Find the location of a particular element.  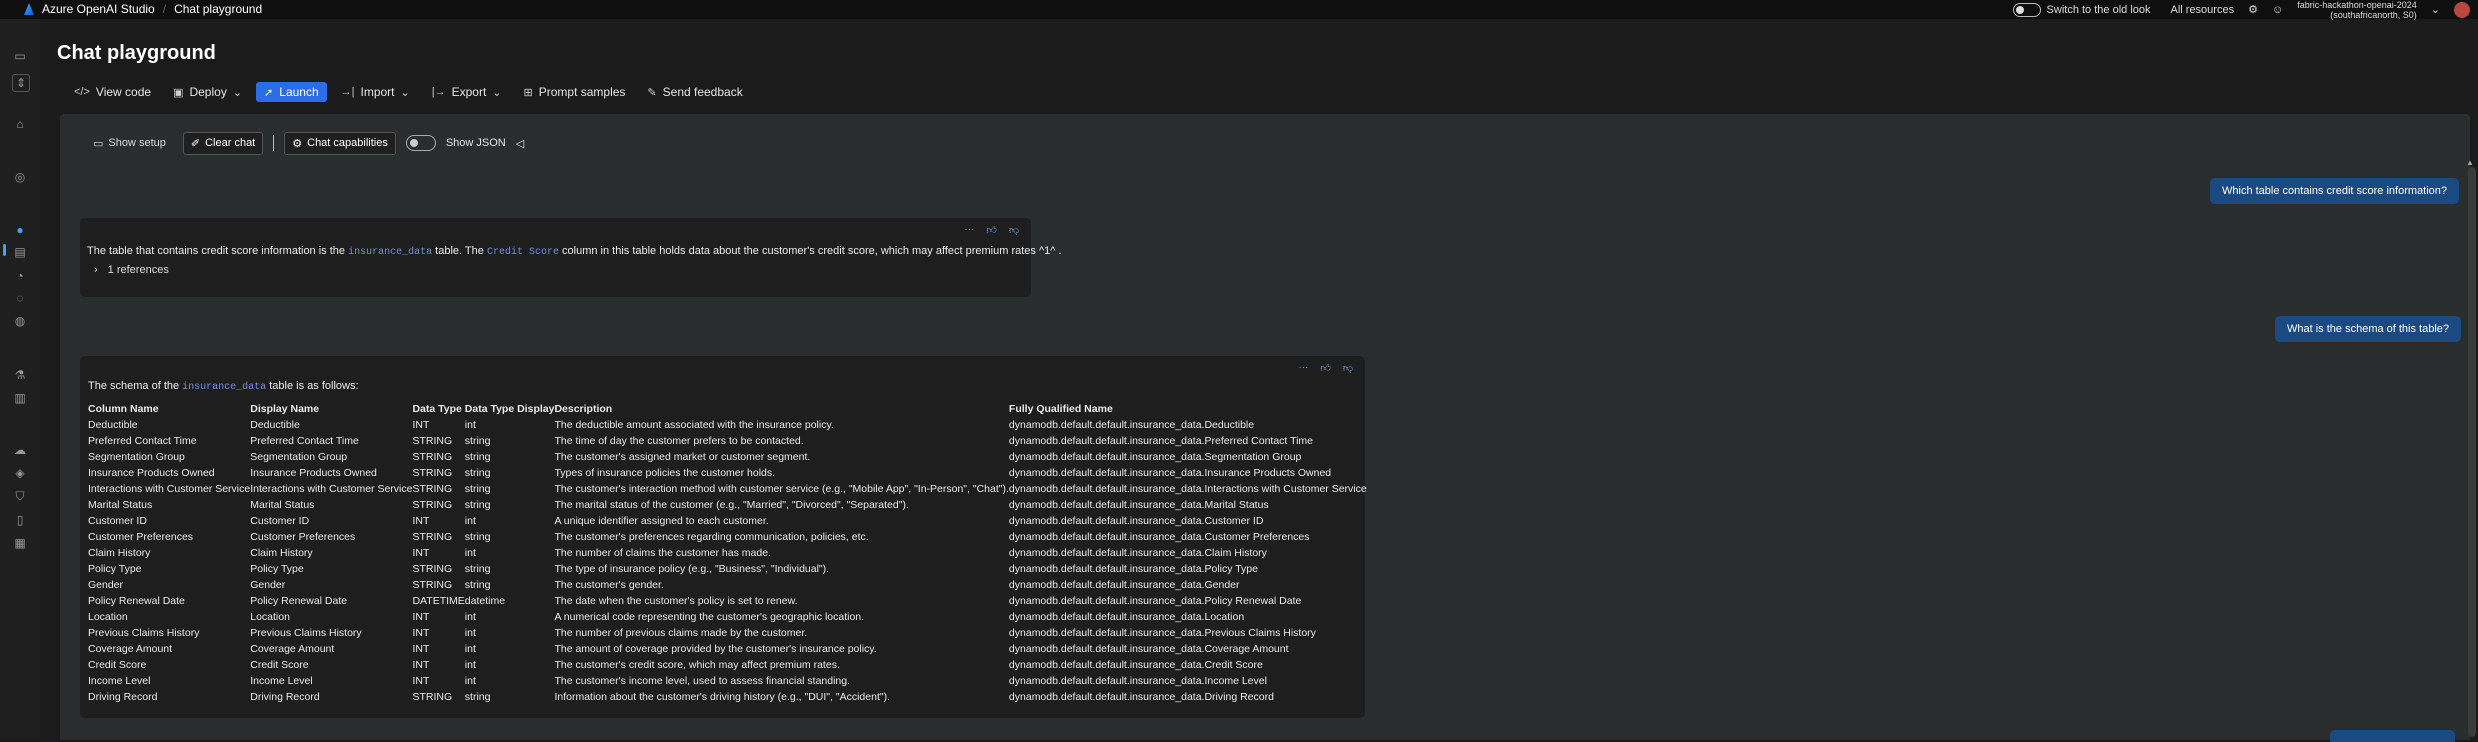

clear-chat-button: ✐ Clear chat is located at coordinates (223, 143).